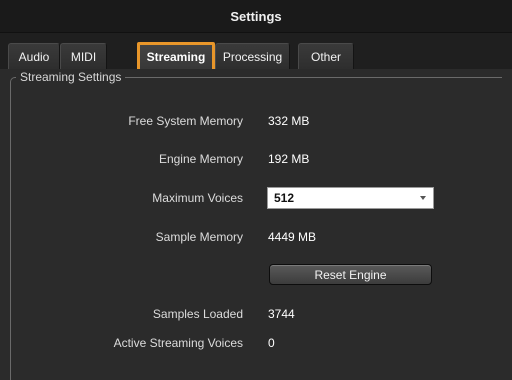 Image resolution: width=512 pixels, height=380 pixels. What do you see at coordinates (284, 198) in the screenshot?
I see `maximum-voices-value: 512` at bounding box center [284, 198].